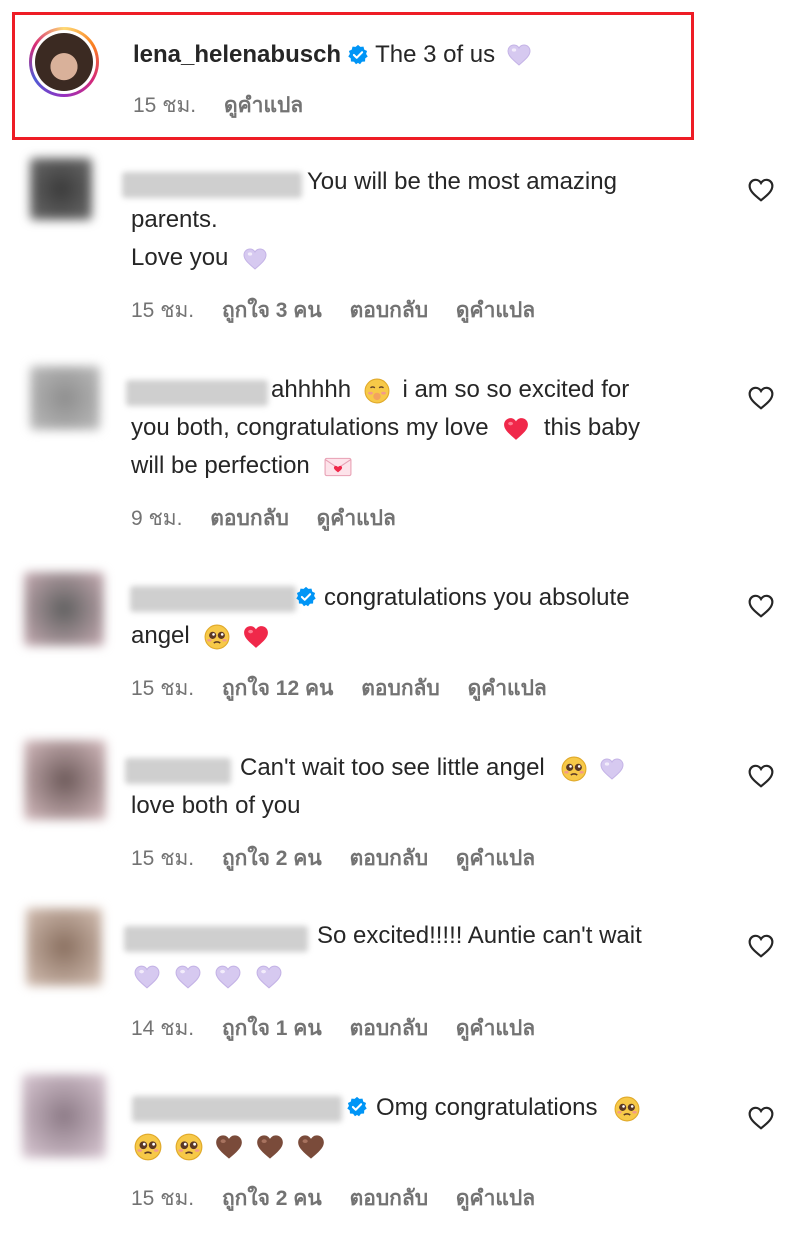  What do you see at coordinates (237, 55) in the screenshot?
I see `caption-username: lena_helenabusch` at bounding box center [237, 55].